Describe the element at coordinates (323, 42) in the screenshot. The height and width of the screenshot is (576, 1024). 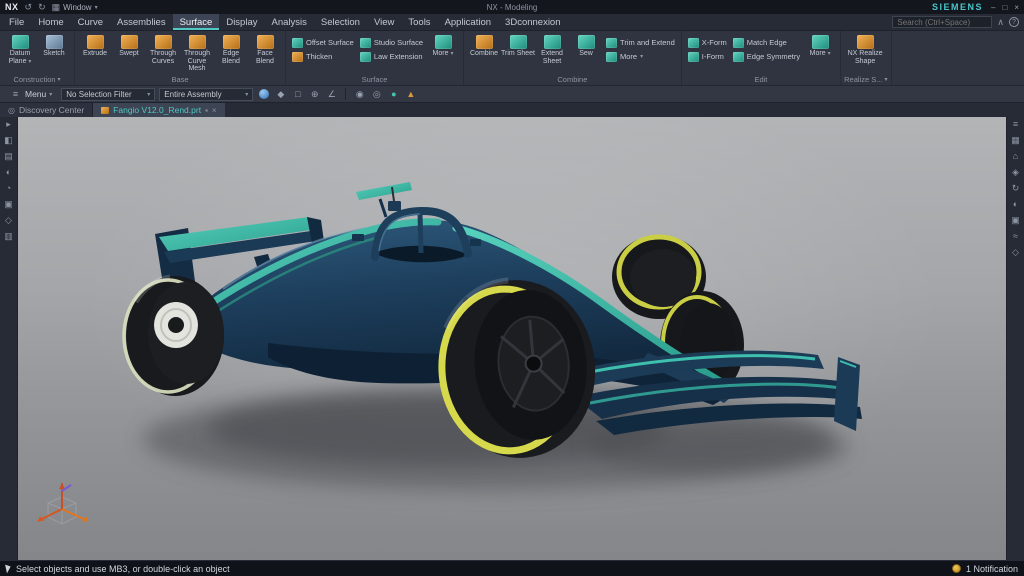
I see `offset-surface-button: Offset Surface` at that location.